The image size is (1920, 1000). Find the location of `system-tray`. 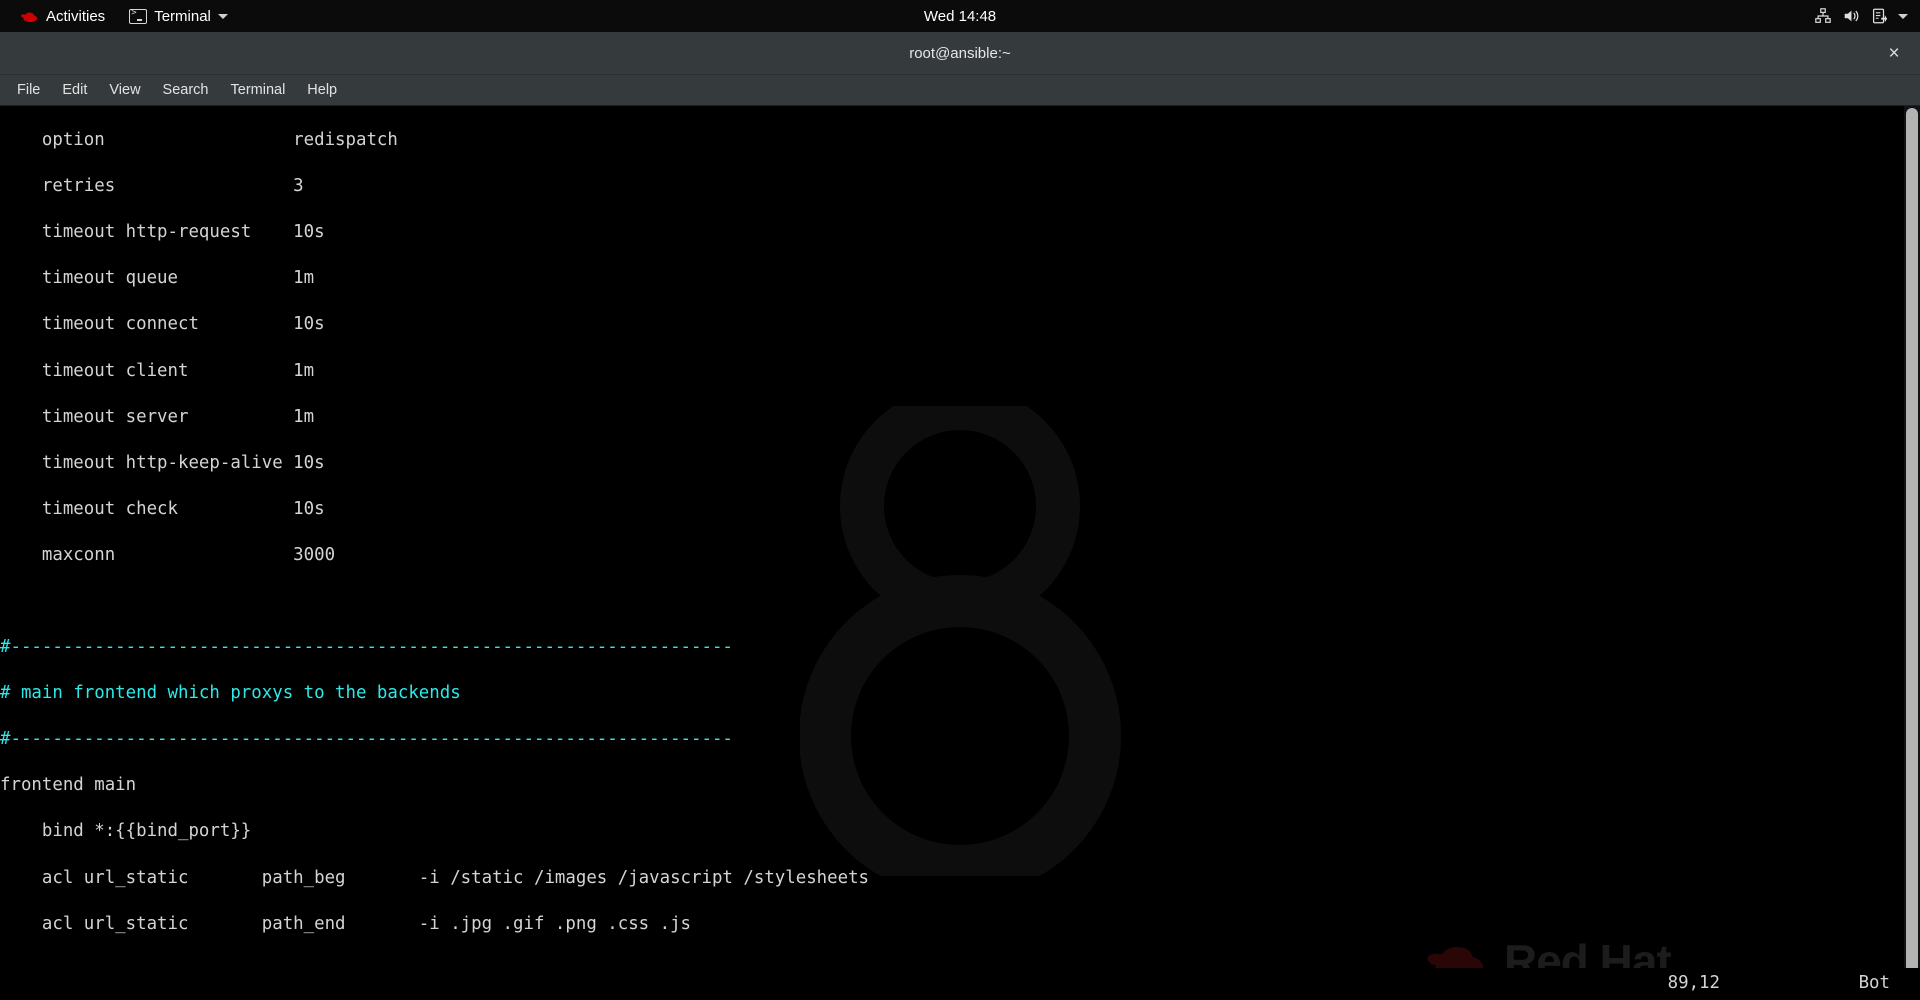

system-tray is located at coordinates (1867, 16).